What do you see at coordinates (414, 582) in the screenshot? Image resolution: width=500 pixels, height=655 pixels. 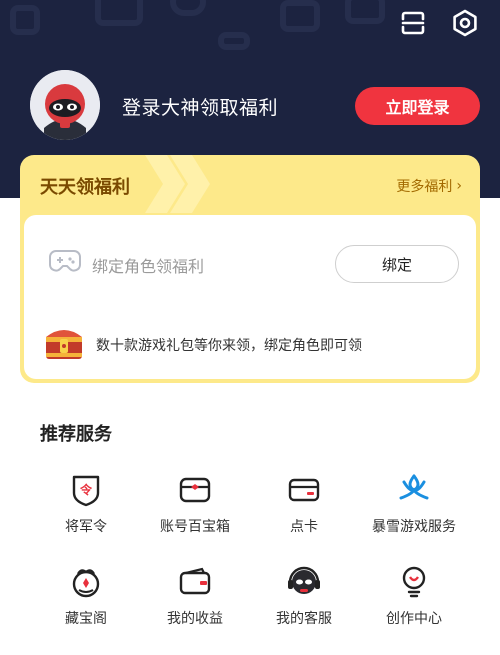 I see `lightbulb-icon` at bounding box center [414, 582].